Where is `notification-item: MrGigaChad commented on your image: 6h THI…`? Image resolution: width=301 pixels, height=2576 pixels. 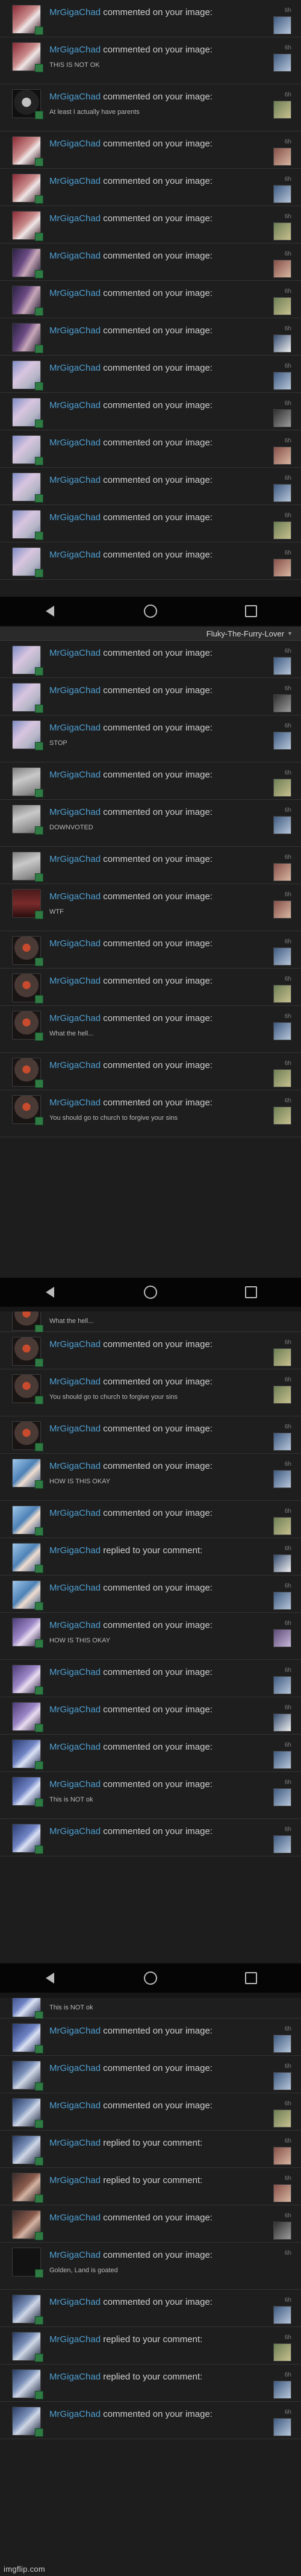
notification-item: MrGigaChad commented on your image: 6h THI… is located at coordinates (150, 60).